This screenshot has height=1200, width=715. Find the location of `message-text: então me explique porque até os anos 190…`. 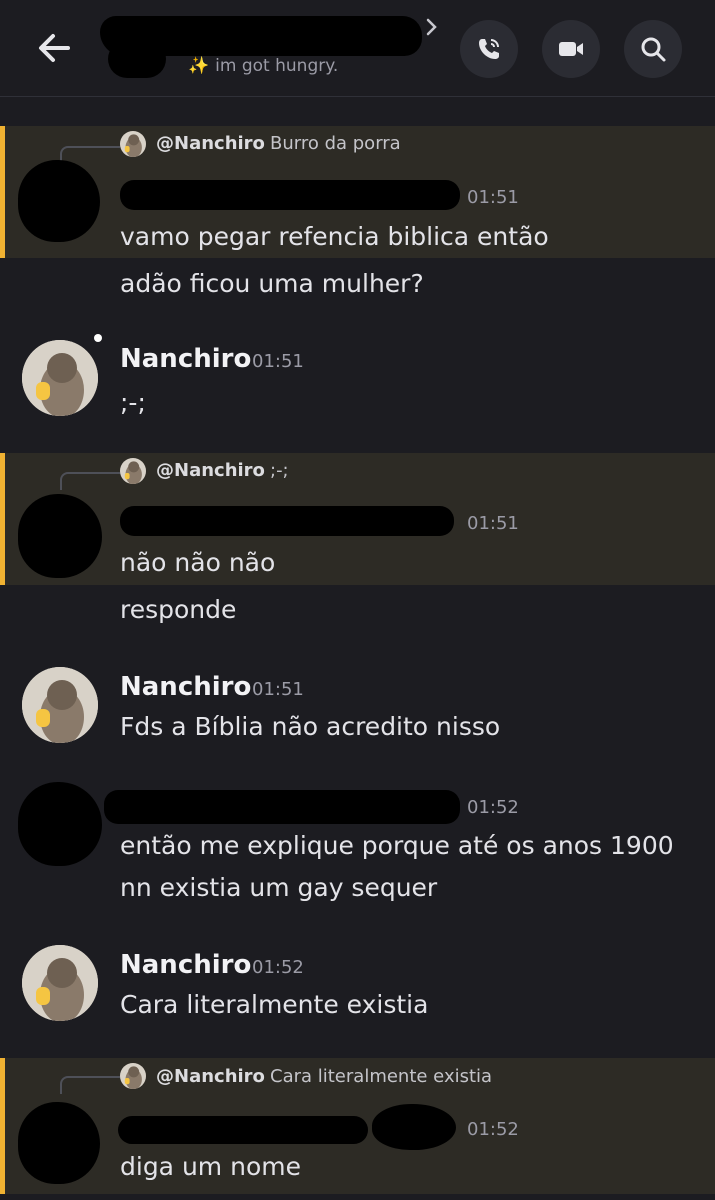

message-text: então me explique porque até os anos 190… is located at coordinates (397, 845).